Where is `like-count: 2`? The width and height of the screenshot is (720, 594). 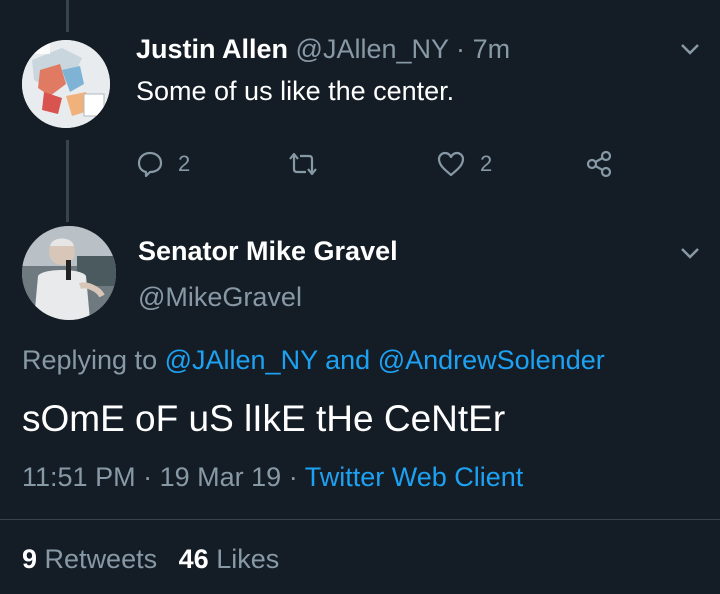
like-count: 2 is located at coordinates (486, 163).